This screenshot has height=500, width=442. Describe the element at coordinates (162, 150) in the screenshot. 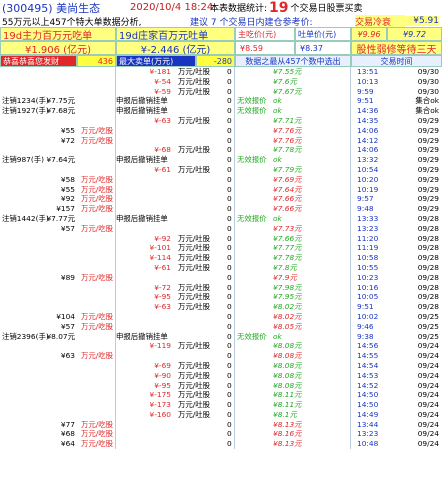

I see `sell-value: ¥-68` at that location.